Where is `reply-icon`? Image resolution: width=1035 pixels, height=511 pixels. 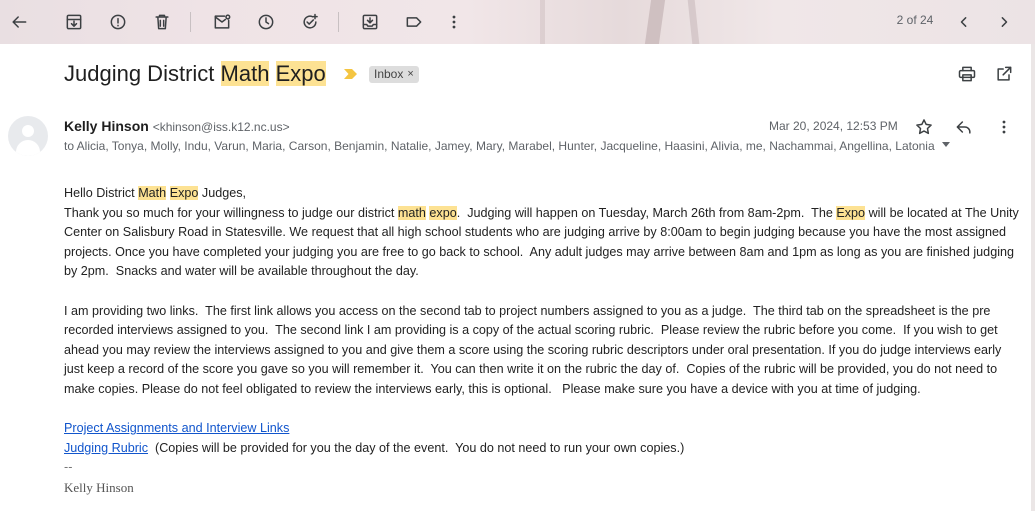 reply-icon is located at coordinates (963, 127).